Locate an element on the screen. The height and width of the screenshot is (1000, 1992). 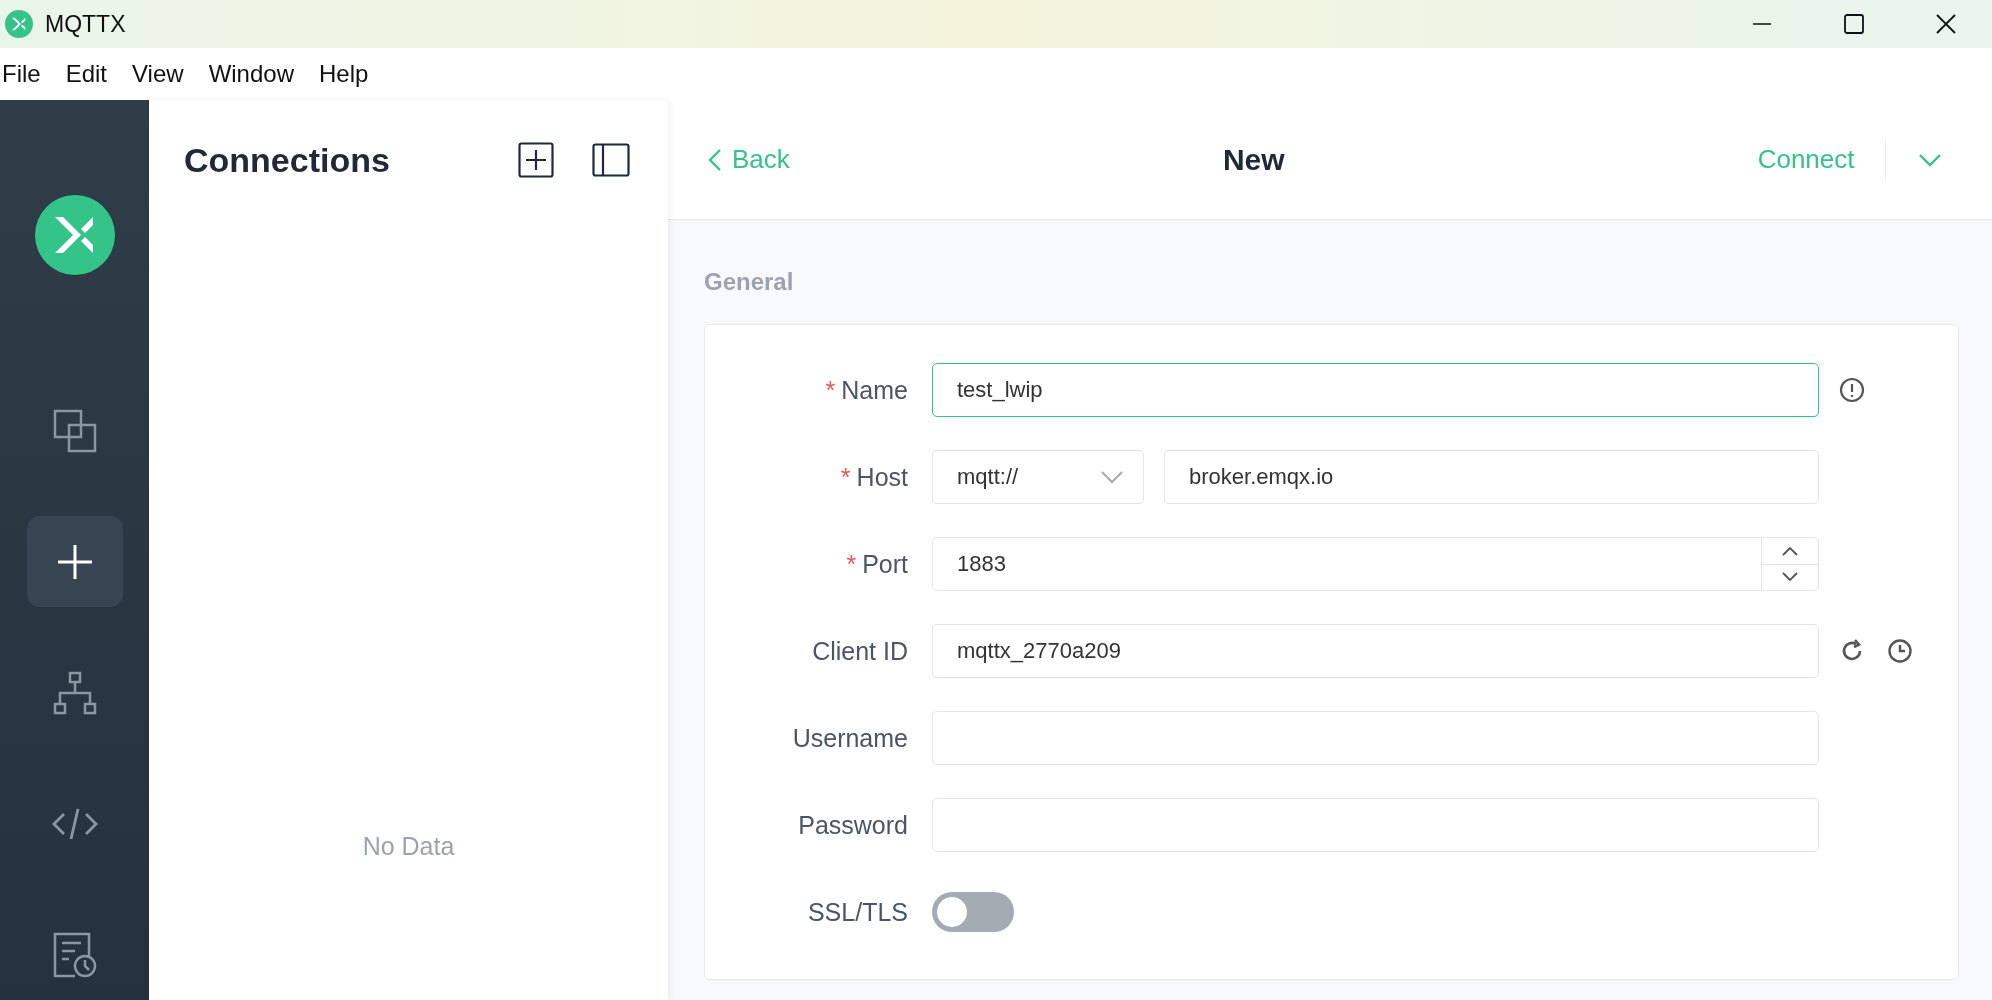
nav-item is located at coordinates (74, 561).